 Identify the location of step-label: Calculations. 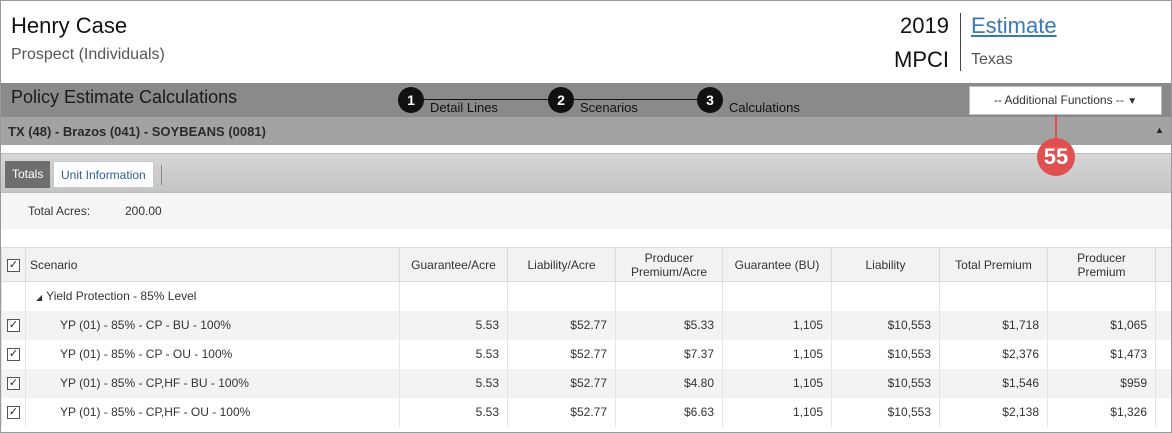
(764, 107).